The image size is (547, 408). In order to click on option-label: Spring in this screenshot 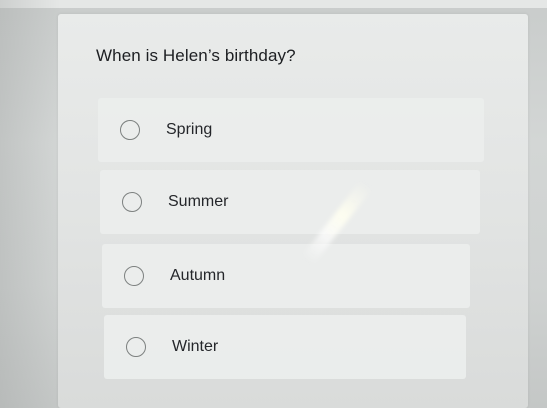, I will do `click(189, 129)`.